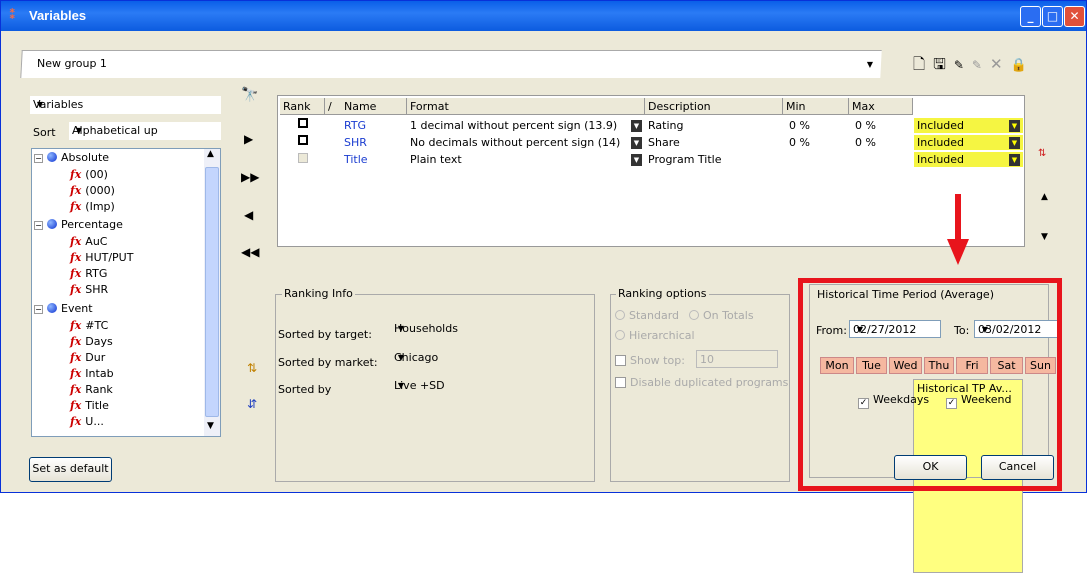  I want to click on tree-group-event: − Event, so click(63, 310).